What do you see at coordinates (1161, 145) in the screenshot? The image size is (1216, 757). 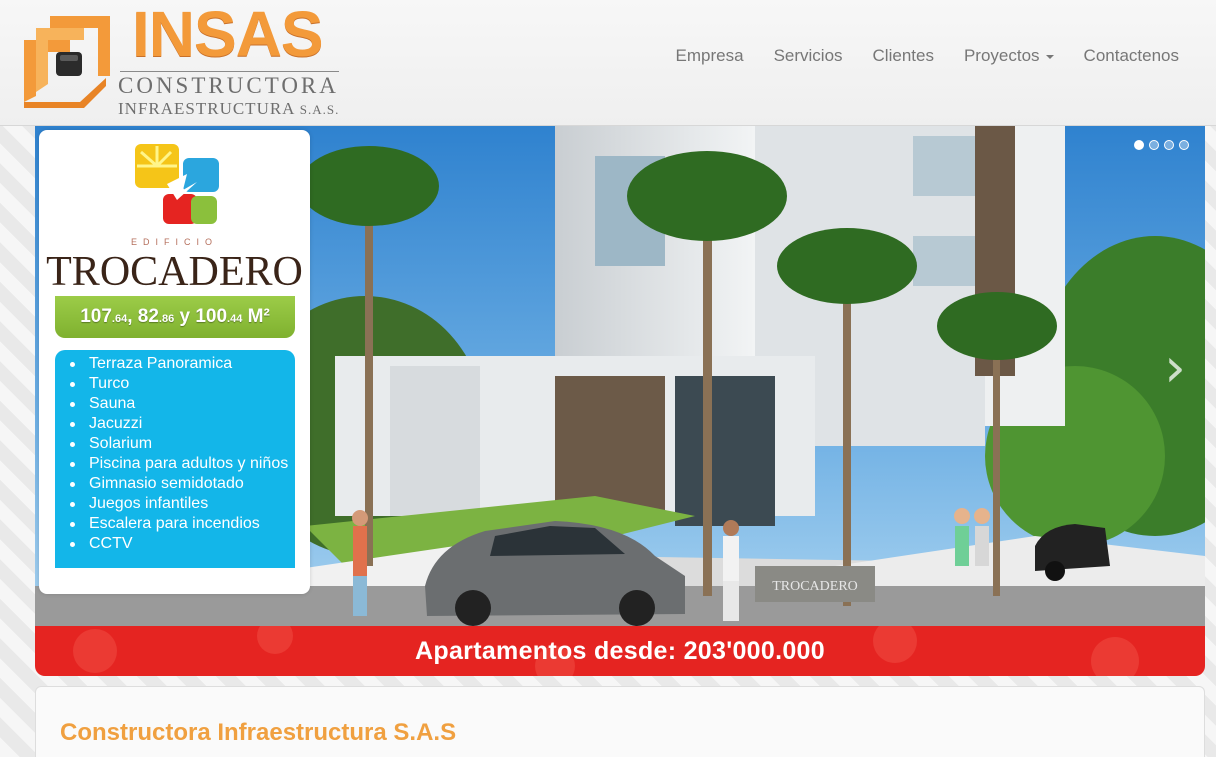 I see `carousel-indicators` at bounding box center [1161, 145].